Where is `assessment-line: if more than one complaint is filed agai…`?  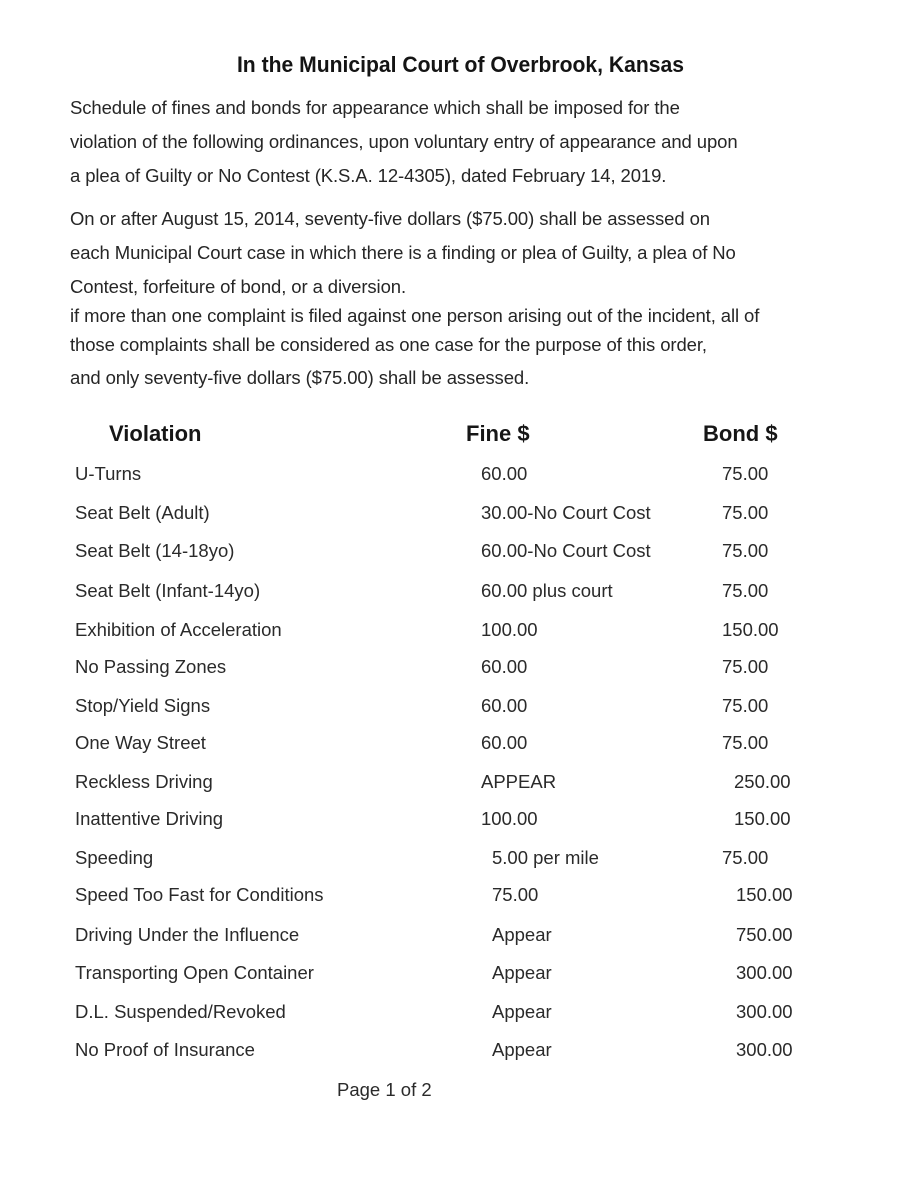
assessment-line: if more than one complaint is filed agai… is located at coordinates (415, 315).